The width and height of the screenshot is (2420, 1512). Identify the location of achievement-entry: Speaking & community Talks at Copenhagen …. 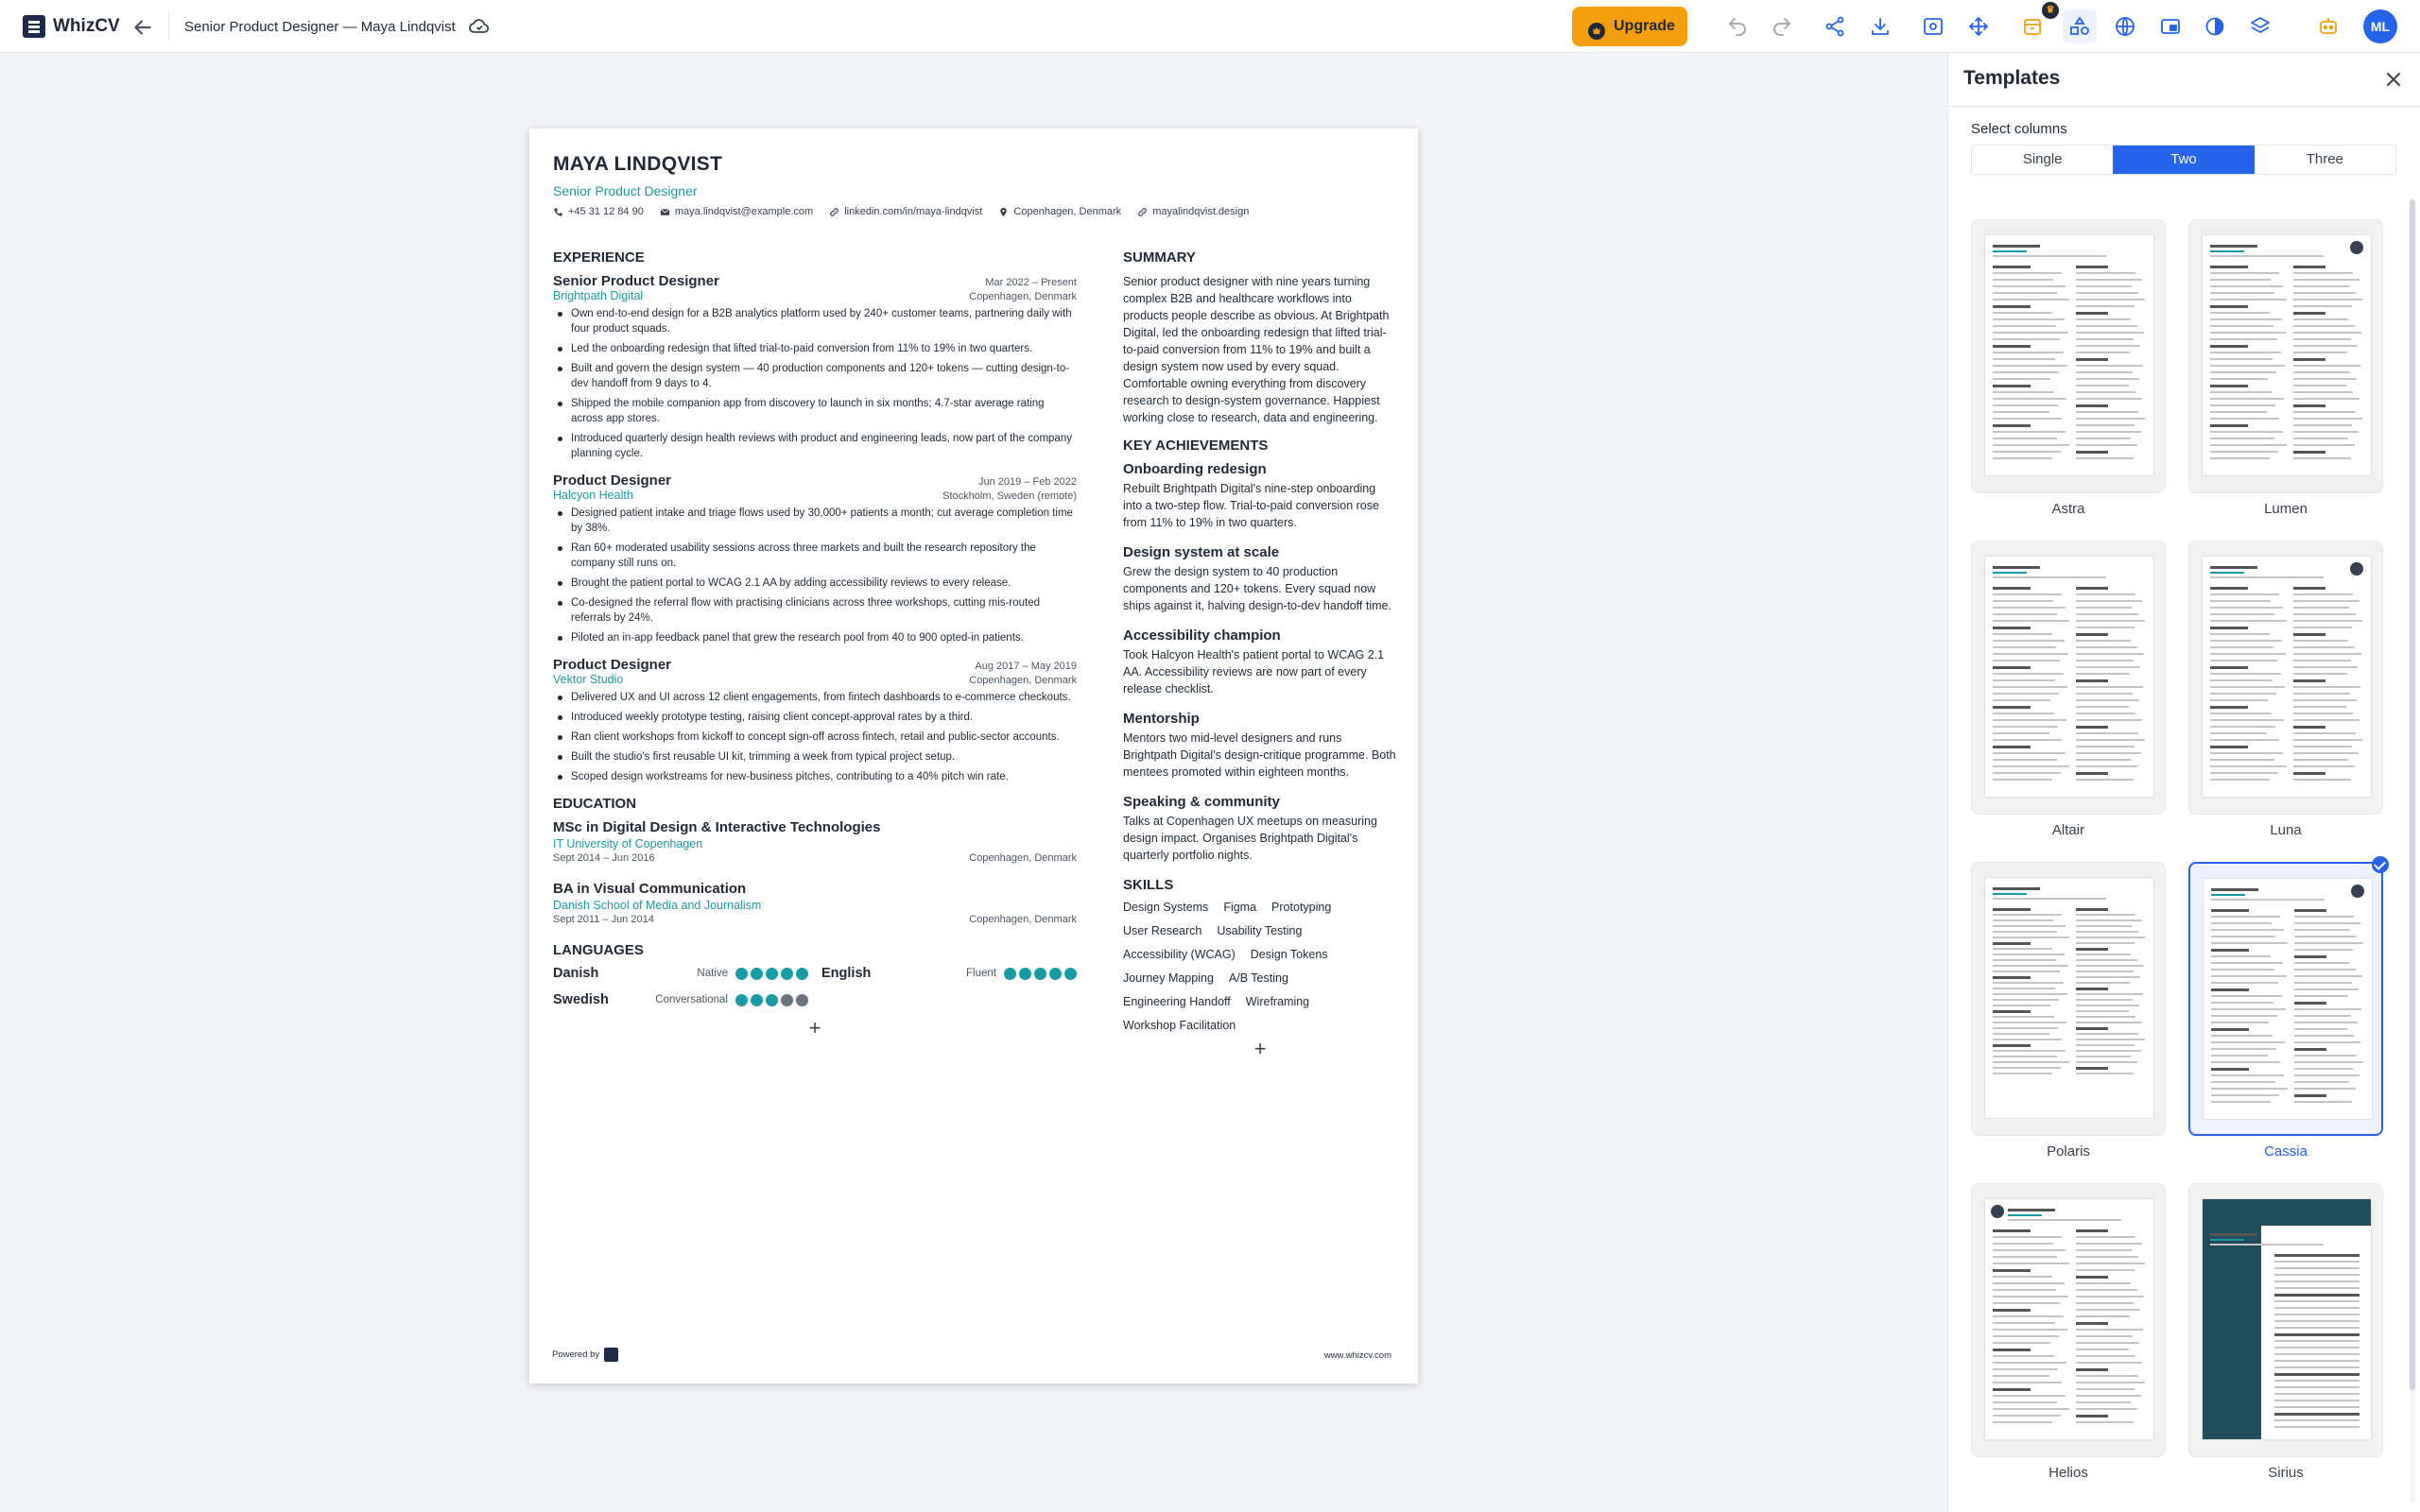
(1260, 829).